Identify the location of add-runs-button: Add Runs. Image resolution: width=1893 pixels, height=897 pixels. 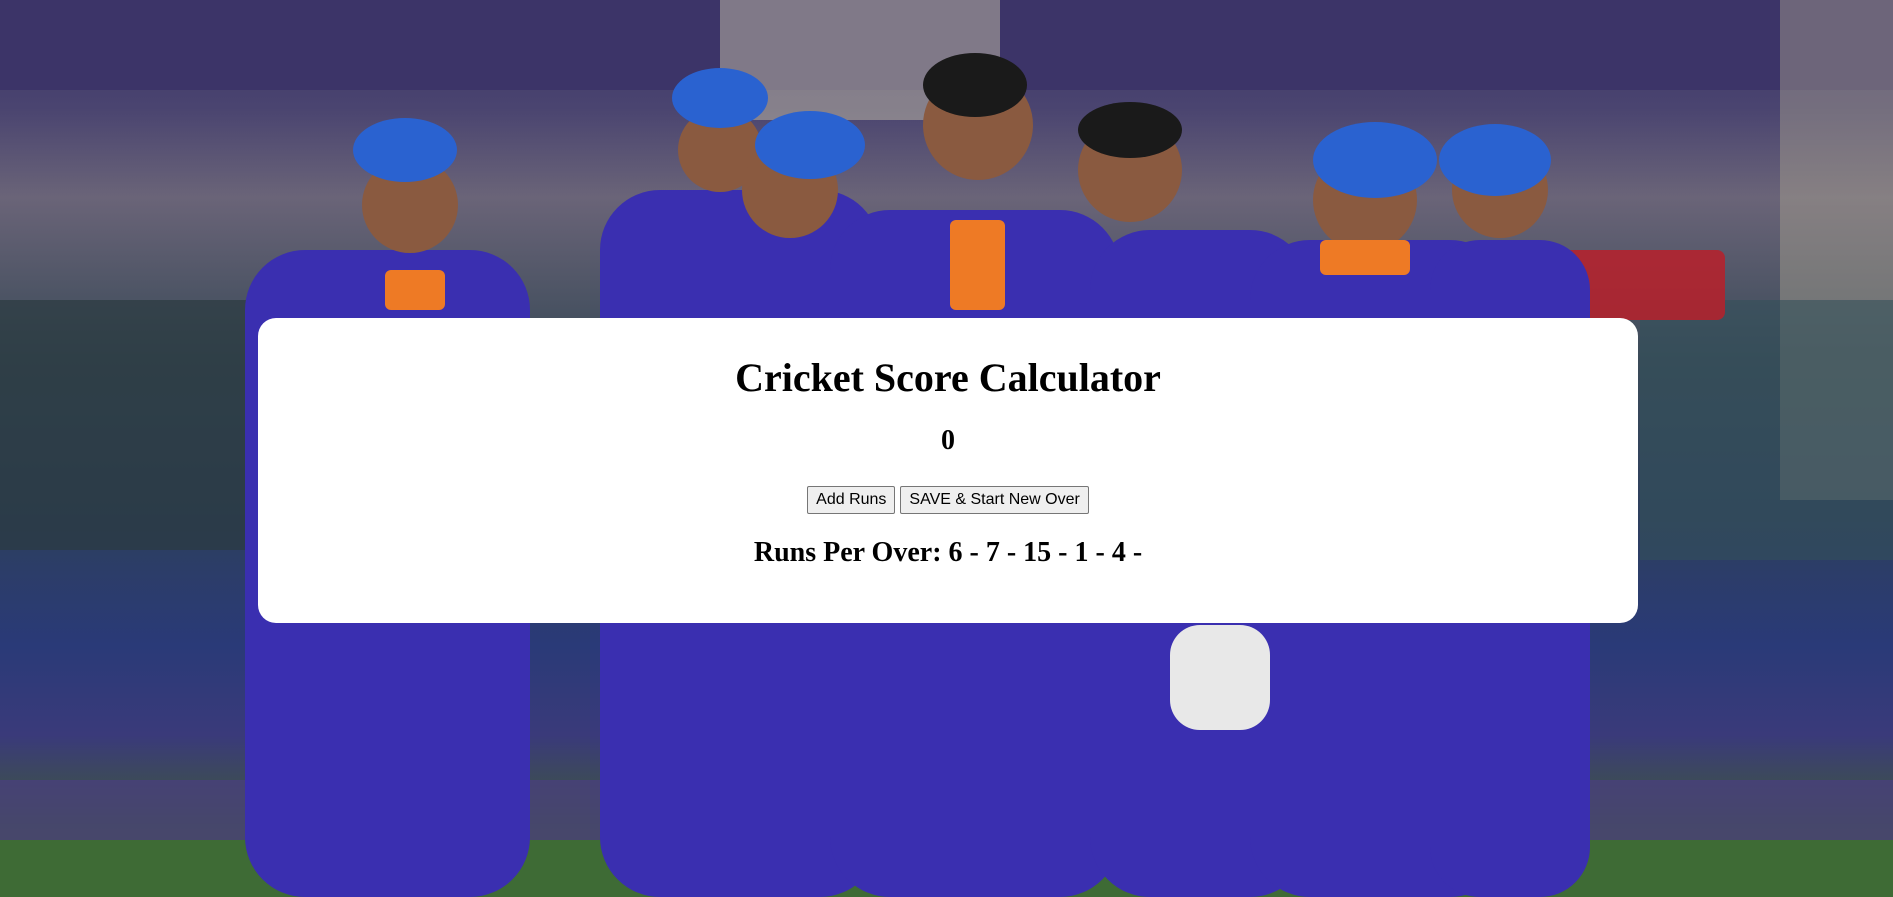
(851, 500).